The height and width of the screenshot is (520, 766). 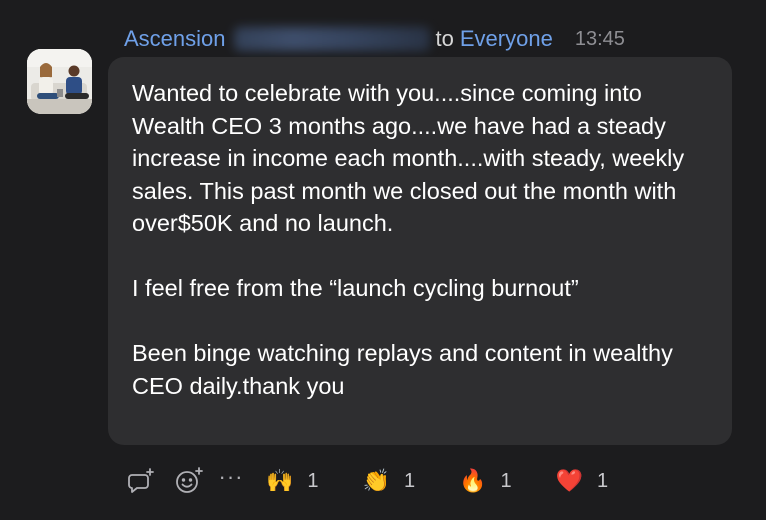 I want to click on more-icon: ···, so click(x=231, y=477).